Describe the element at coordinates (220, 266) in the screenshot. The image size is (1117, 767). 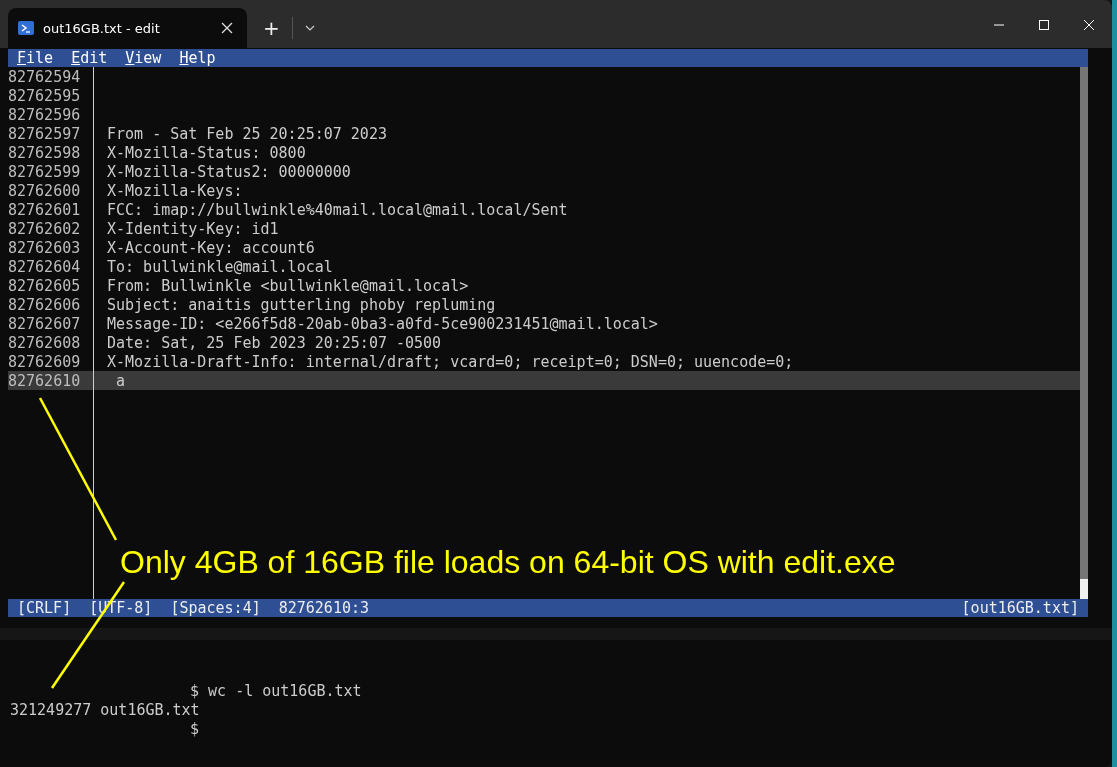
I see `code-line: To: bullwinkle@mail.local` at that location.